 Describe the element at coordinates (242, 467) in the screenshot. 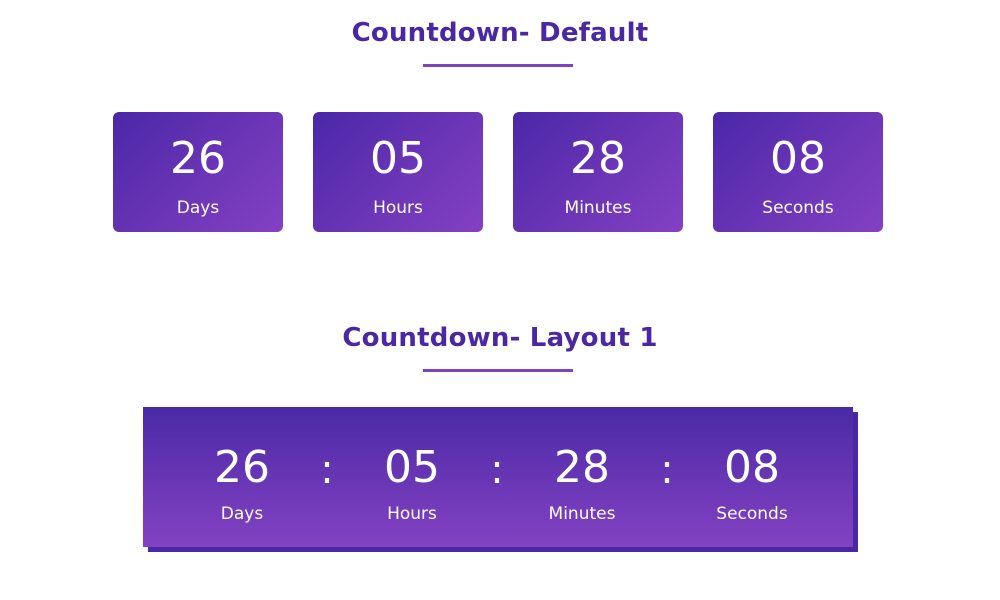

I see `banner-days-value: 26` at that location.